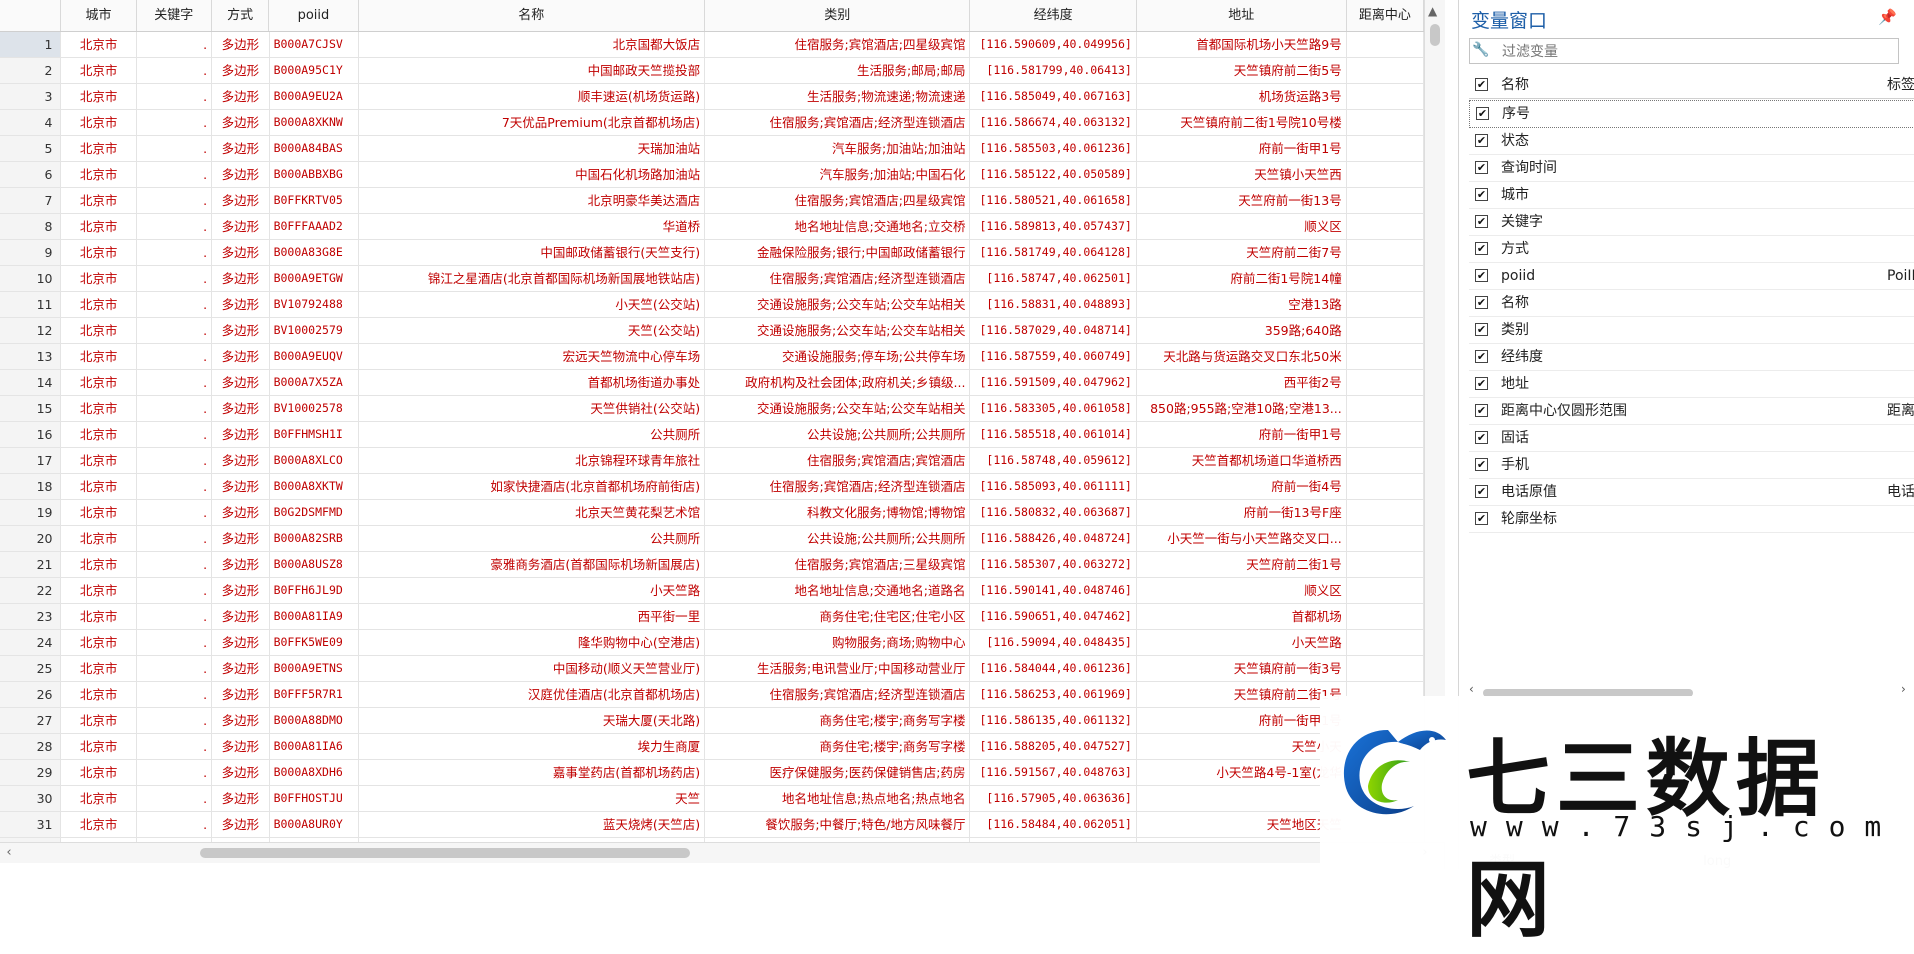  I want to click on column-header-address: 地址, so click(1242, 15).